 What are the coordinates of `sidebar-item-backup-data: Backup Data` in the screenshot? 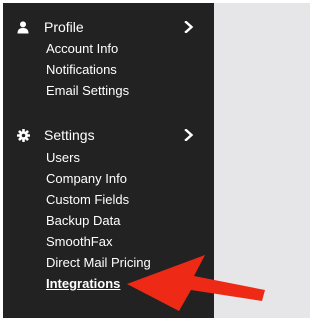 It's located at (83, 221).